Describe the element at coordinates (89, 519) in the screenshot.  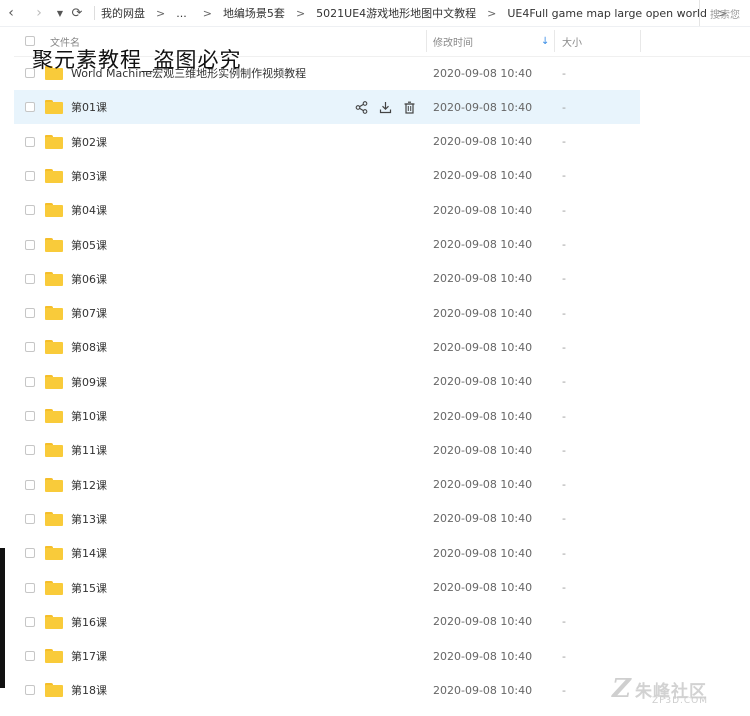
I see `file-name: 第13课` at that location.